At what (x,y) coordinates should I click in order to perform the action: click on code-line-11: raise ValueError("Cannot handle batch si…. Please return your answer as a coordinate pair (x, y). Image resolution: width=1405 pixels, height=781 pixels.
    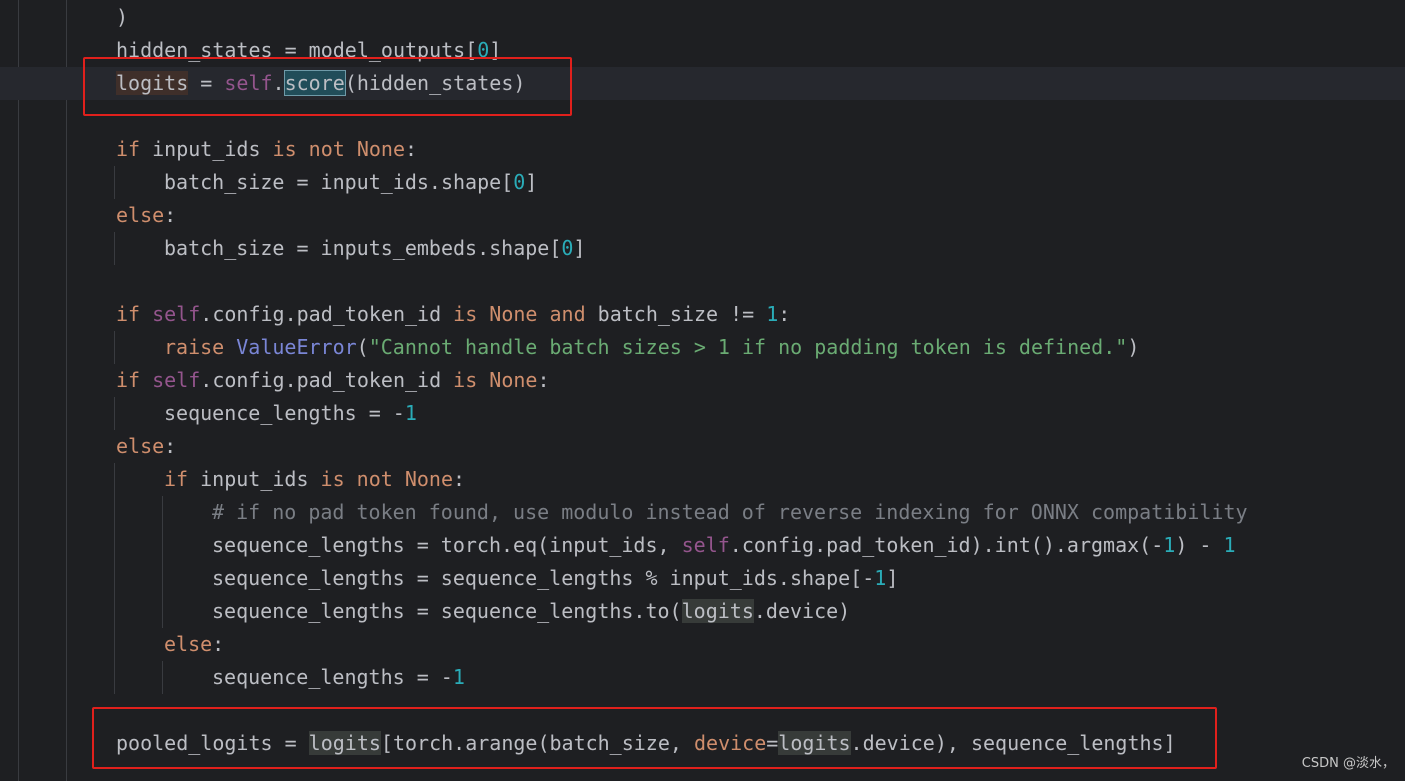
    Looking at the image, I should click on (651, 347).